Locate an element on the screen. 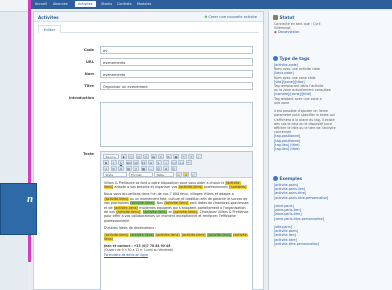  p2-text-e: . Nos is located at coordinates (158, 203).